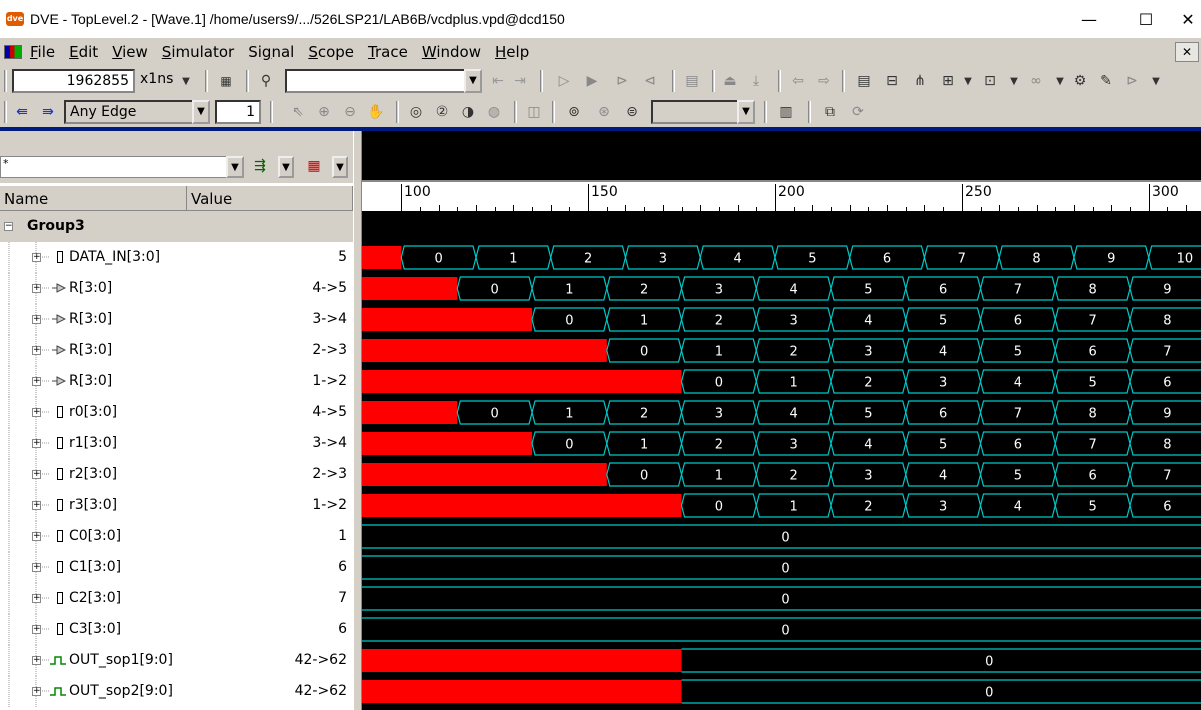 The height and width of the screenshot is (710, 1201). What do you see at coordinates (130, 52) in the screenshot?
I see `menu-view: View` at bounding box center [130, 52].